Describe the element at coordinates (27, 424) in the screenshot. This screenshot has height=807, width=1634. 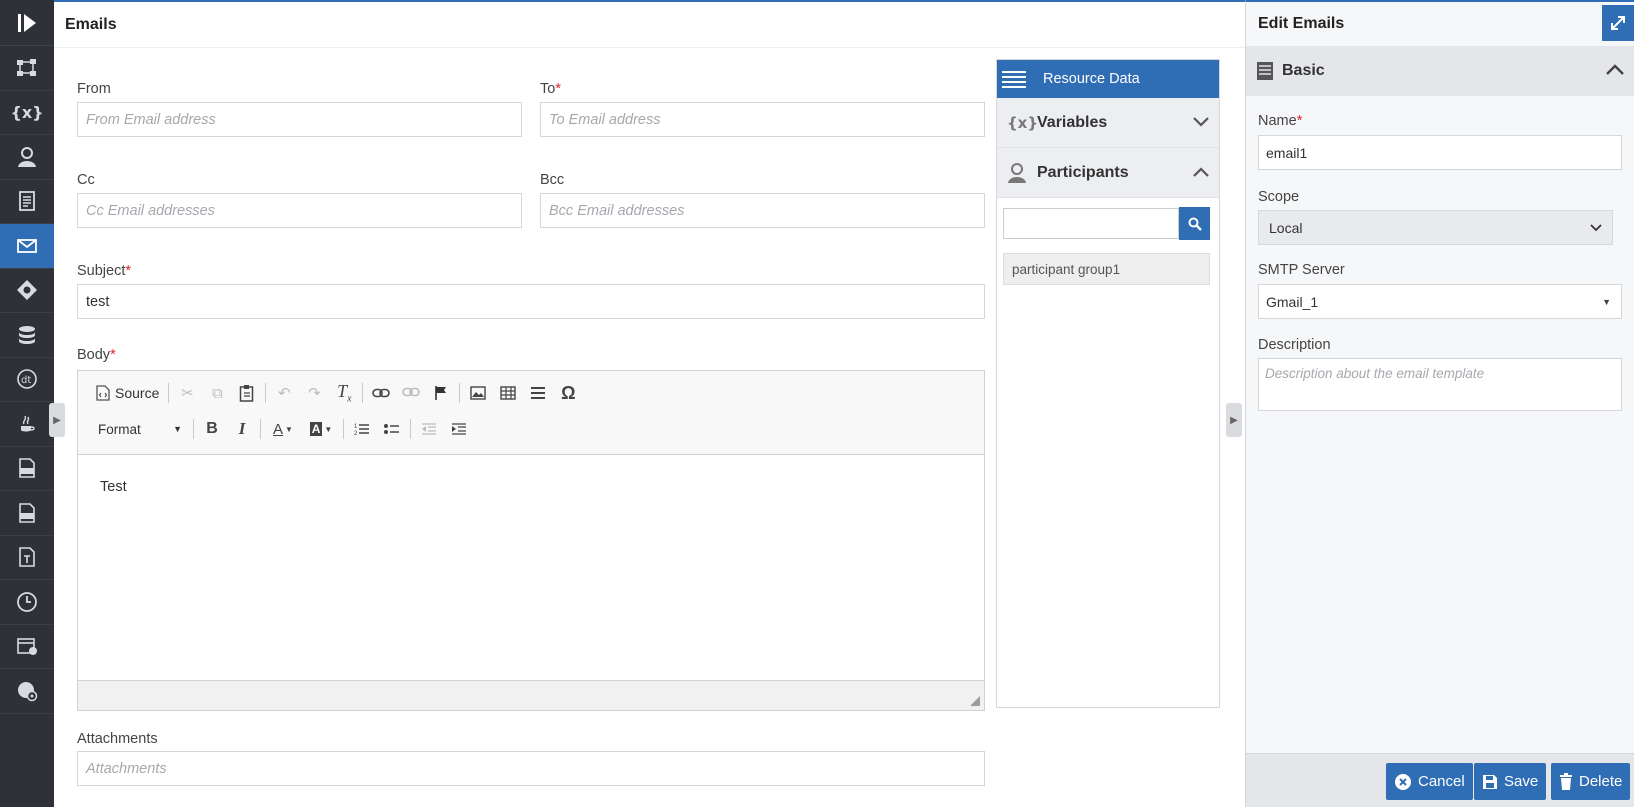
I see `rail-java` at that location.